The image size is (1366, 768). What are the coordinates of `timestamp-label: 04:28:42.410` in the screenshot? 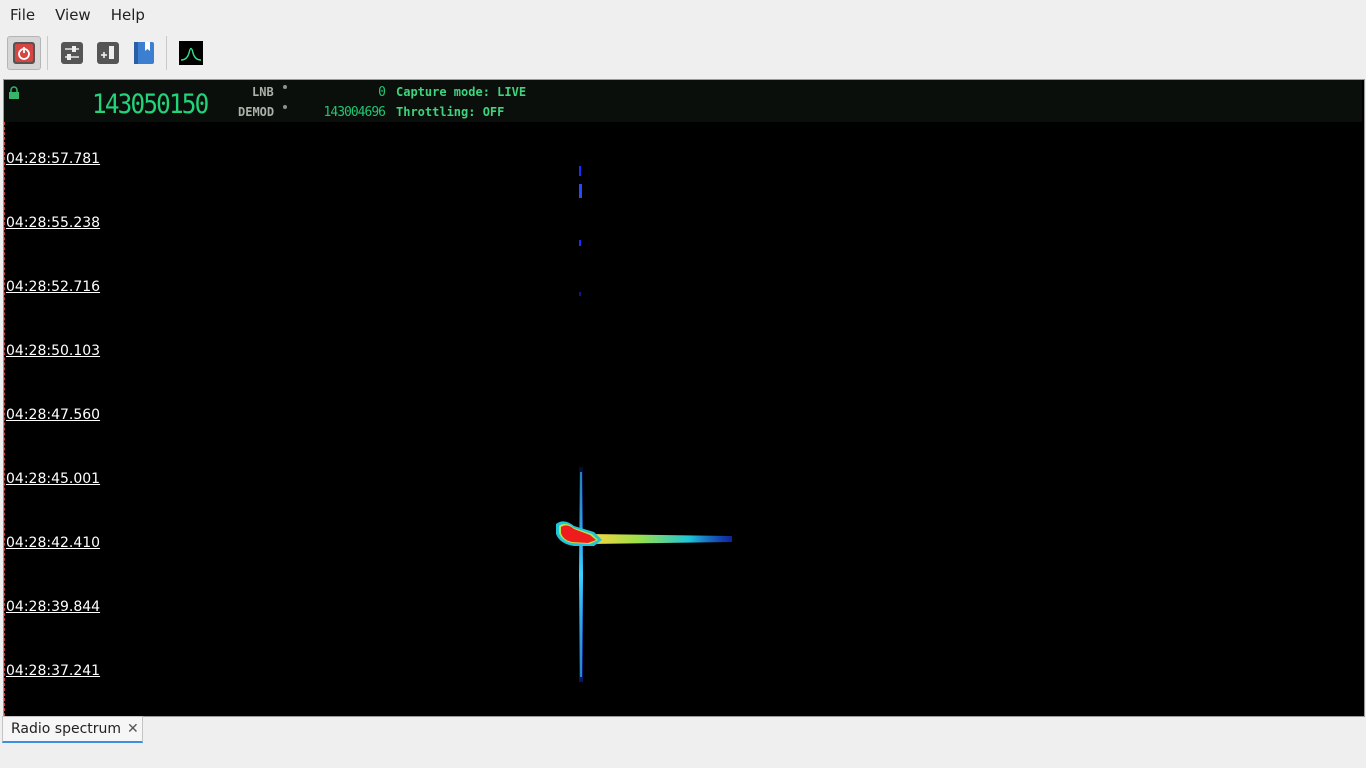 It's located at (53, 543).